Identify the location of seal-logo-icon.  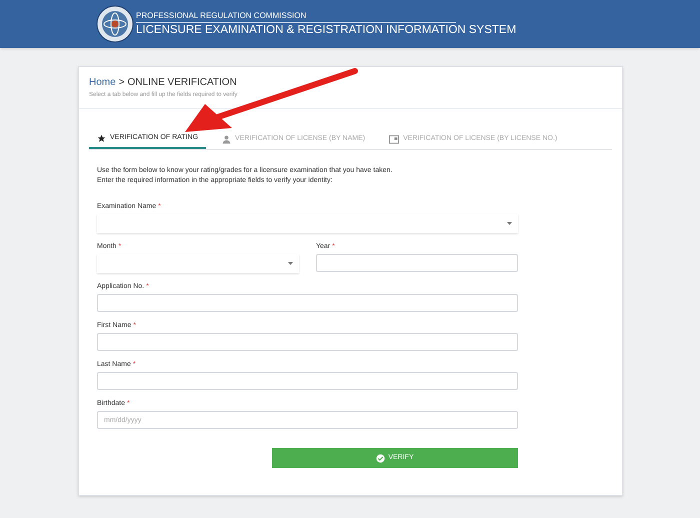
(115, 24).